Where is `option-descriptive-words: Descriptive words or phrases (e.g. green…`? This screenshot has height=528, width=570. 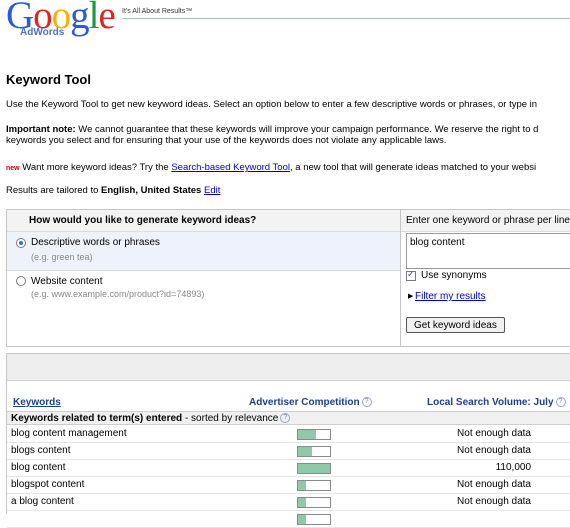 option-descriptive-words: Descriptive words or phrases (e.g. green… is located at coordinates (203, 251).